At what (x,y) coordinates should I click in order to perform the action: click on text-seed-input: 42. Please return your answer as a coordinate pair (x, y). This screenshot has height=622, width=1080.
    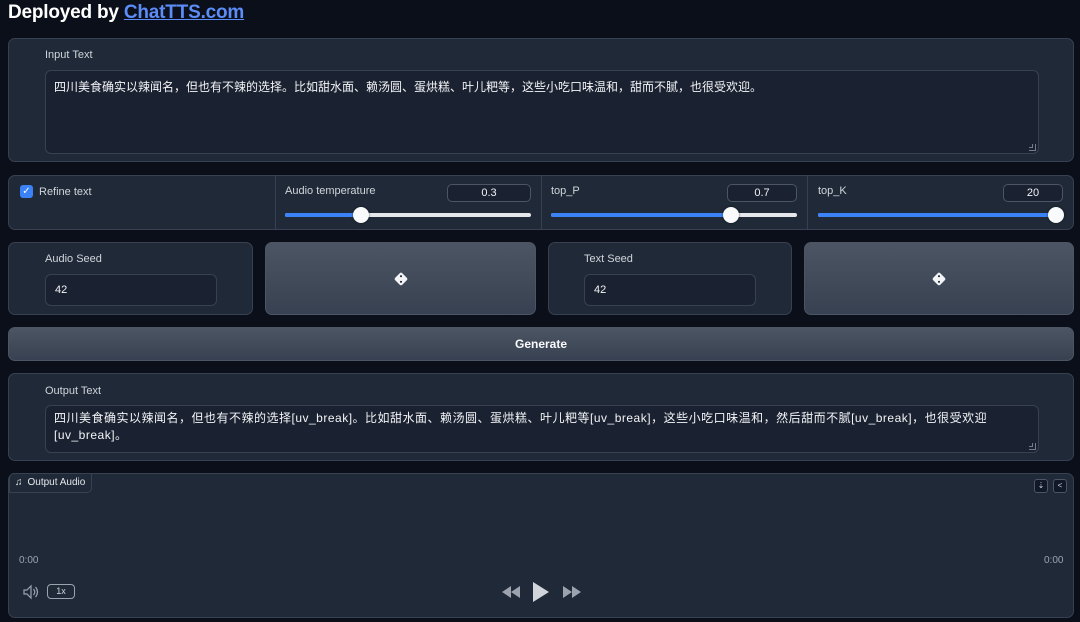
    Looking at the image, I should click on (670, 290).